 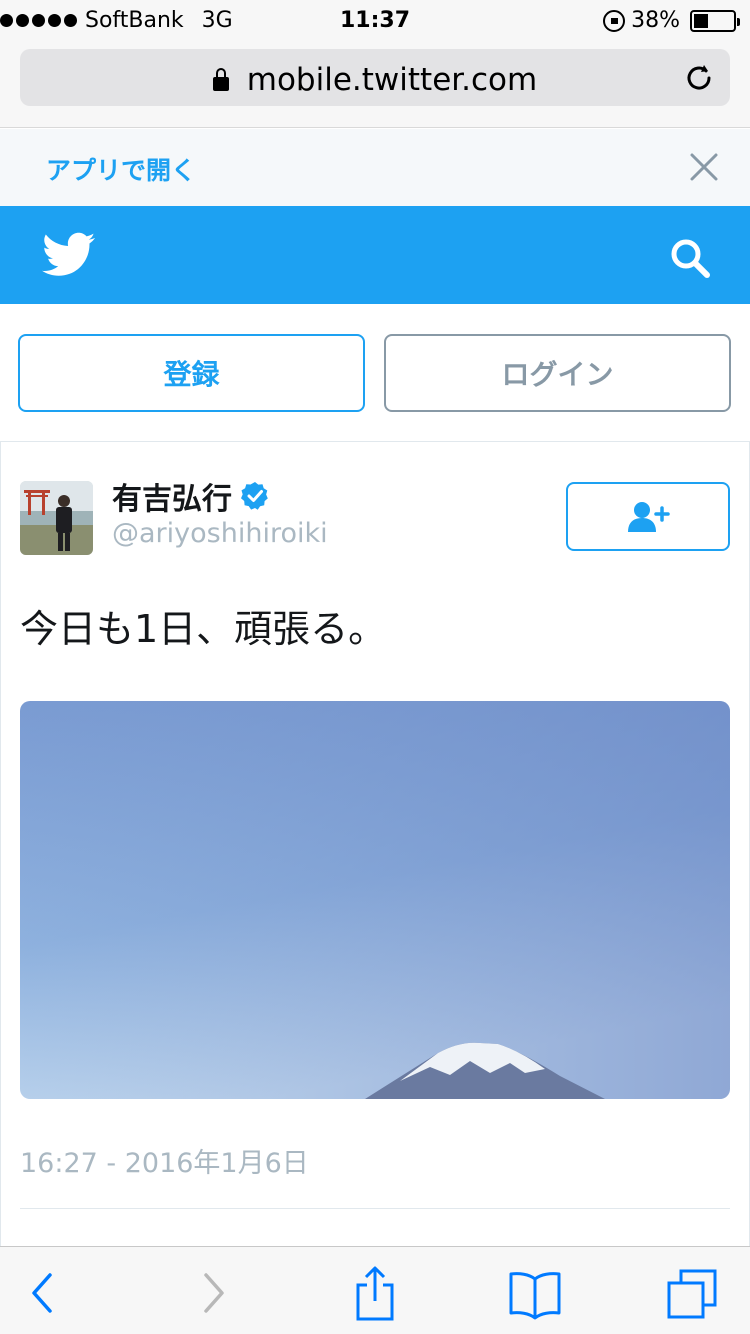 I want to click on bookmarks-icon, so click(x=535, y=1293).